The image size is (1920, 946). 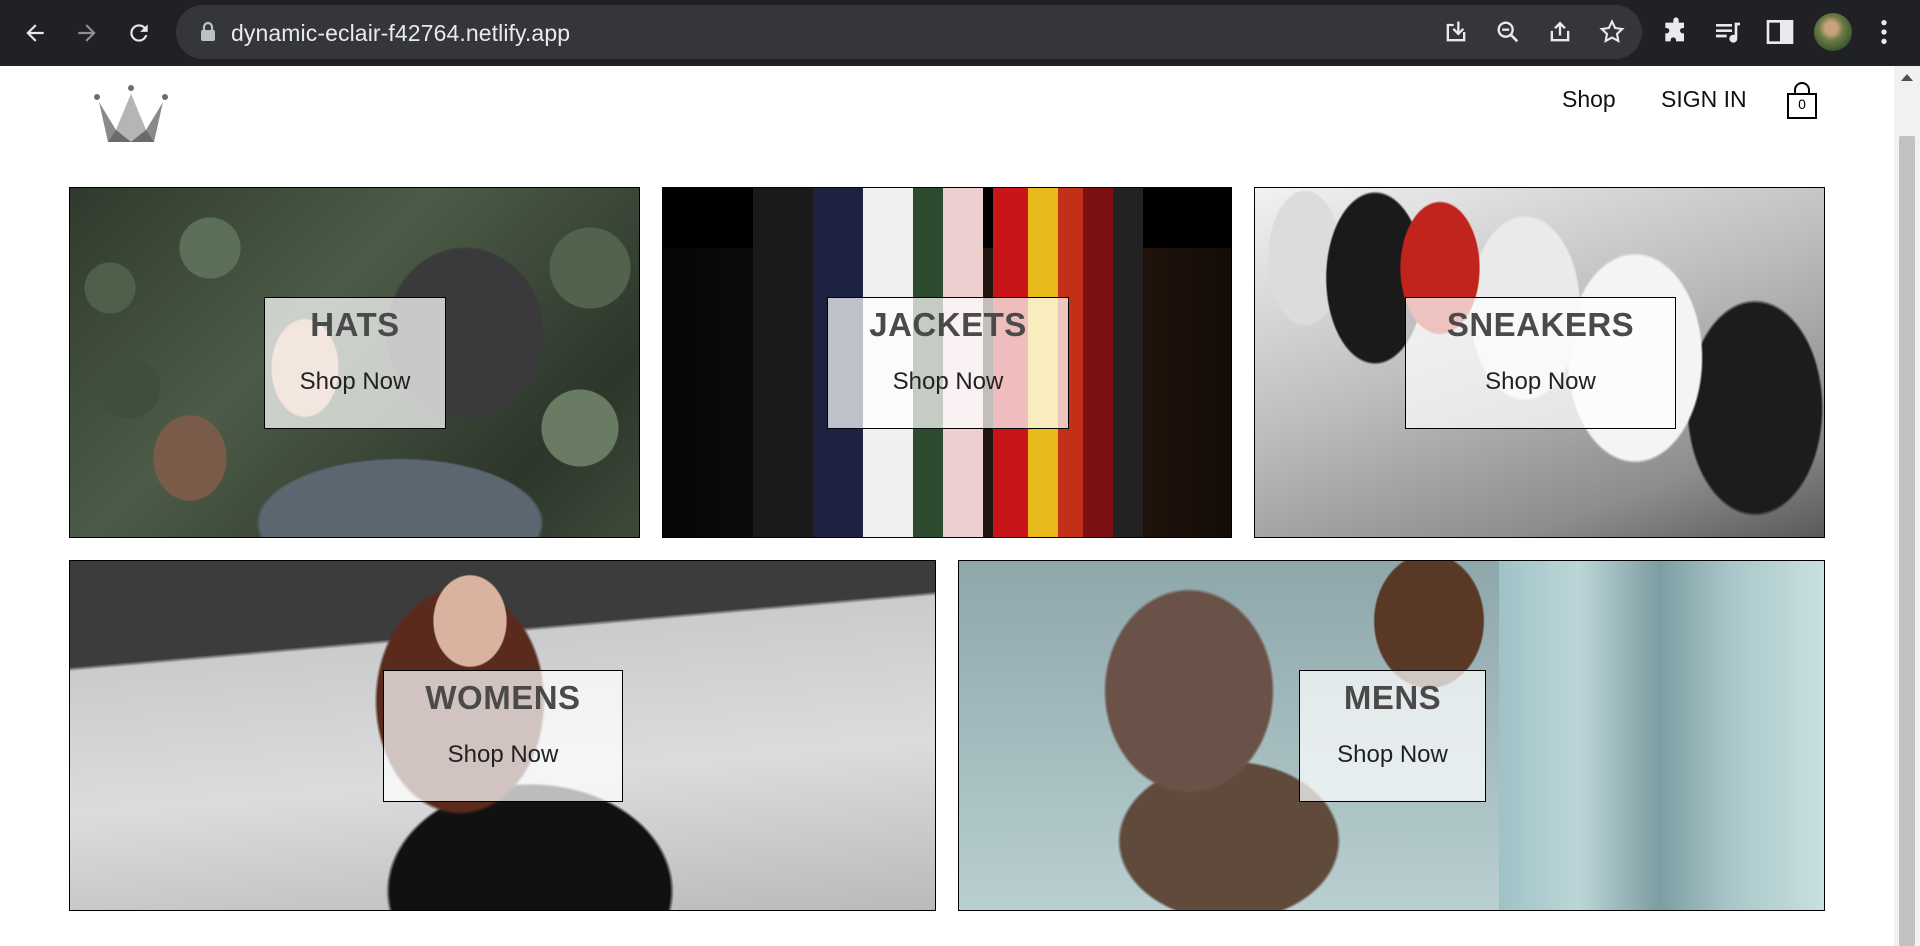 What do you see at coordinates (1612, 32) in the screenshot?
I see `bookmark-star-icon` at bounding box center [1612, 32].